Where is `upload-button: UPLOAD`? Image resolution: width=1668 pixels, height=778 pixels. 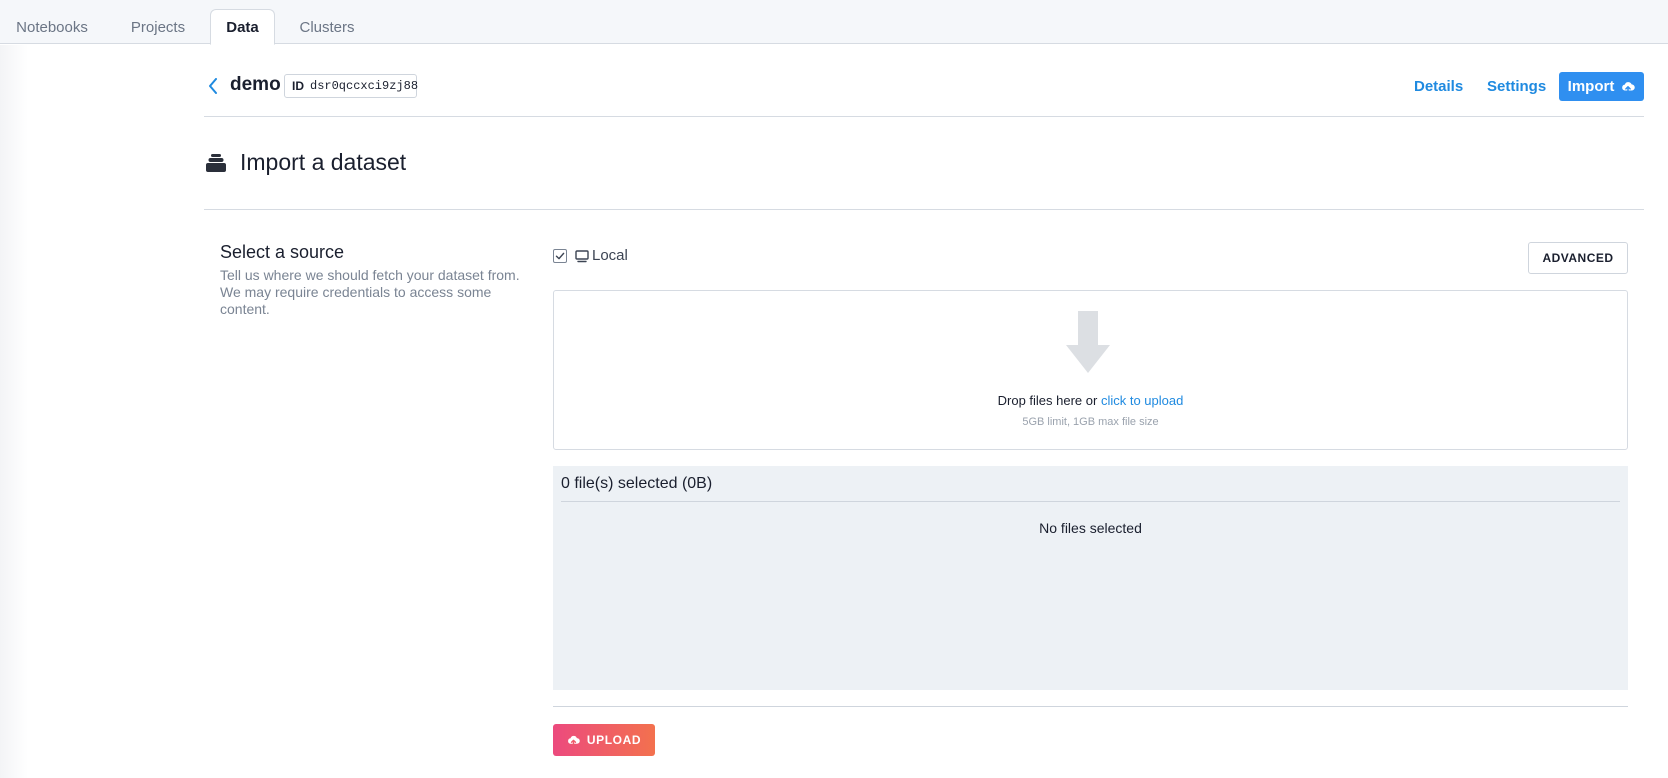 upload-button: UPLOAD is located at coordinates (604, 740).